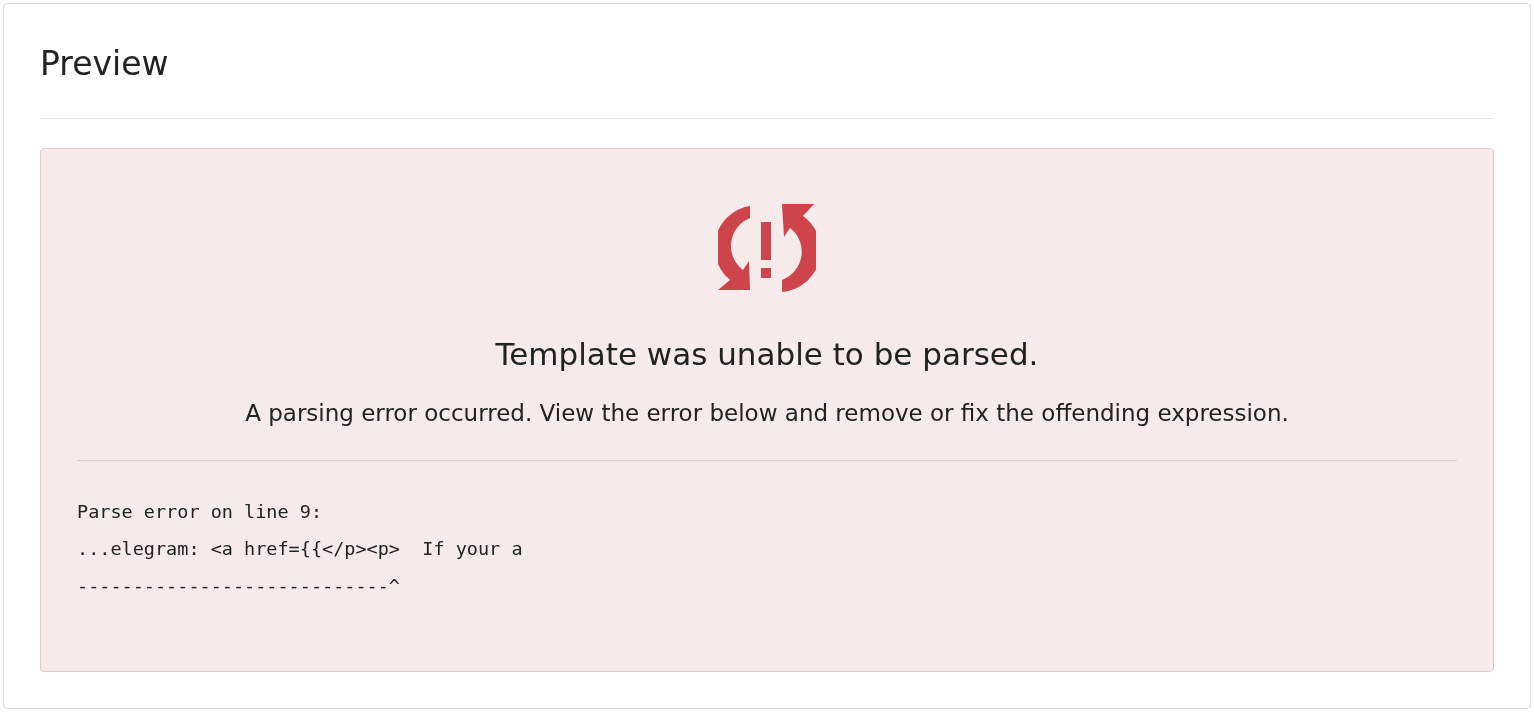 This screenshot has height=712, width=1534. I want to click on error-message: A parsing error occurred. View the error below and remove or fix the offending expression., so click(767, 413).